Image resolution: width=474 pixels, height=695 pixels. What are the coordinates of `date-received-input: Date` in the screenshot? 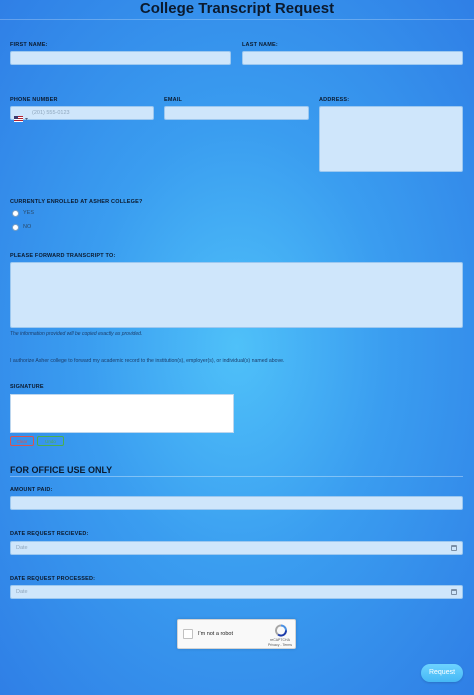 It's located at (236, 548).